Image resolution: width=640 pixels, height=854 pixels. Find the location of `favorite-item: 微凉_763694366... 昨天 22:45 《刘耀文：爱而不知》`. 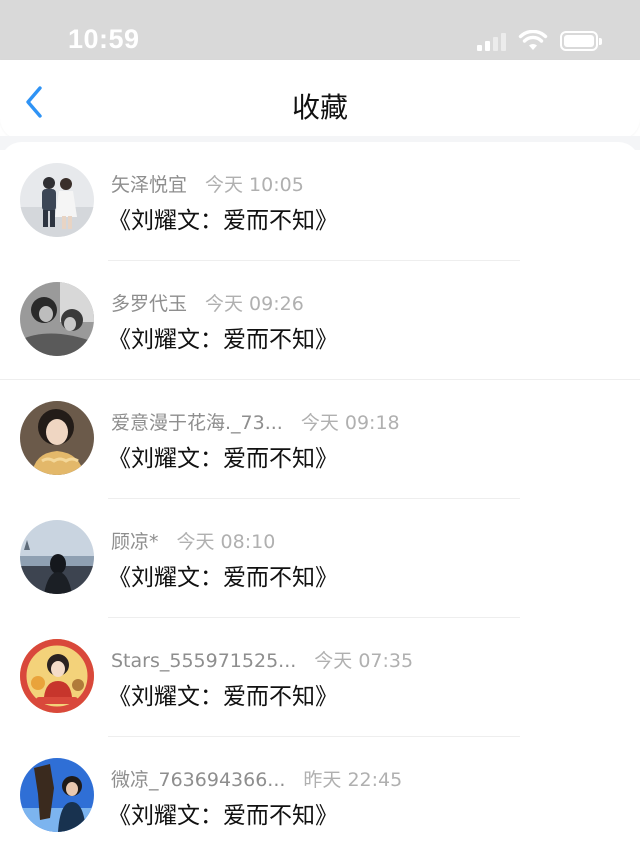

favorite-item: 微凉_763694366... 昨天 22:45 《刘耀文：爱而不知》 is located at coordinates (320, 795).